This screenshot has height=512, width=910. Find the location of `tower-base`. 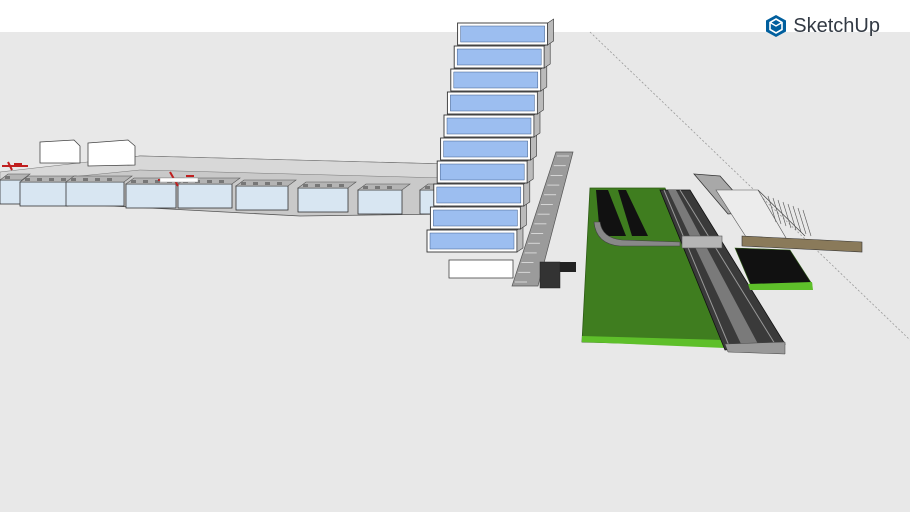

tower-base is located at coordinates (481, 269).